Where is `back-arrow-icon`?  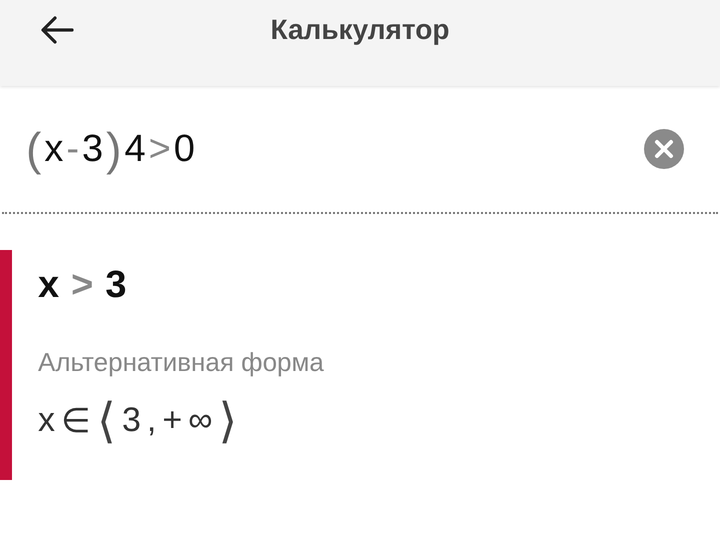 back-arrow-icon is located at coordinates (57, 30).